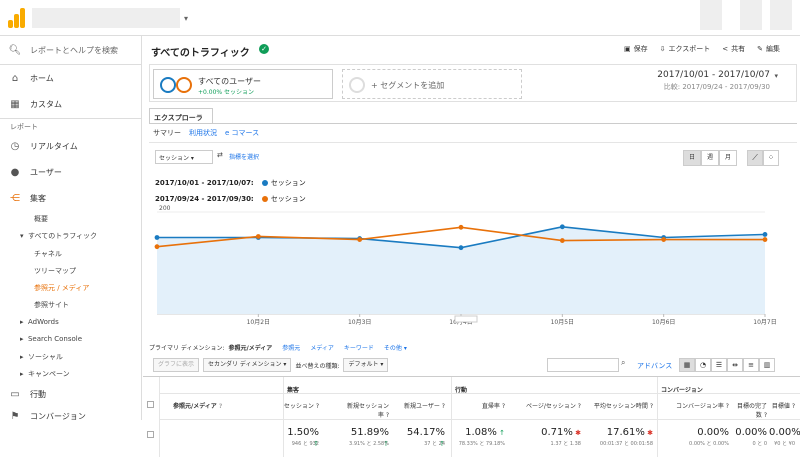 The image size is (800, 457). What do you see at coordinates (751, 365) in the screenshot?
I see `term-cloud-icon: ≡` at bounding box center [751, 365].